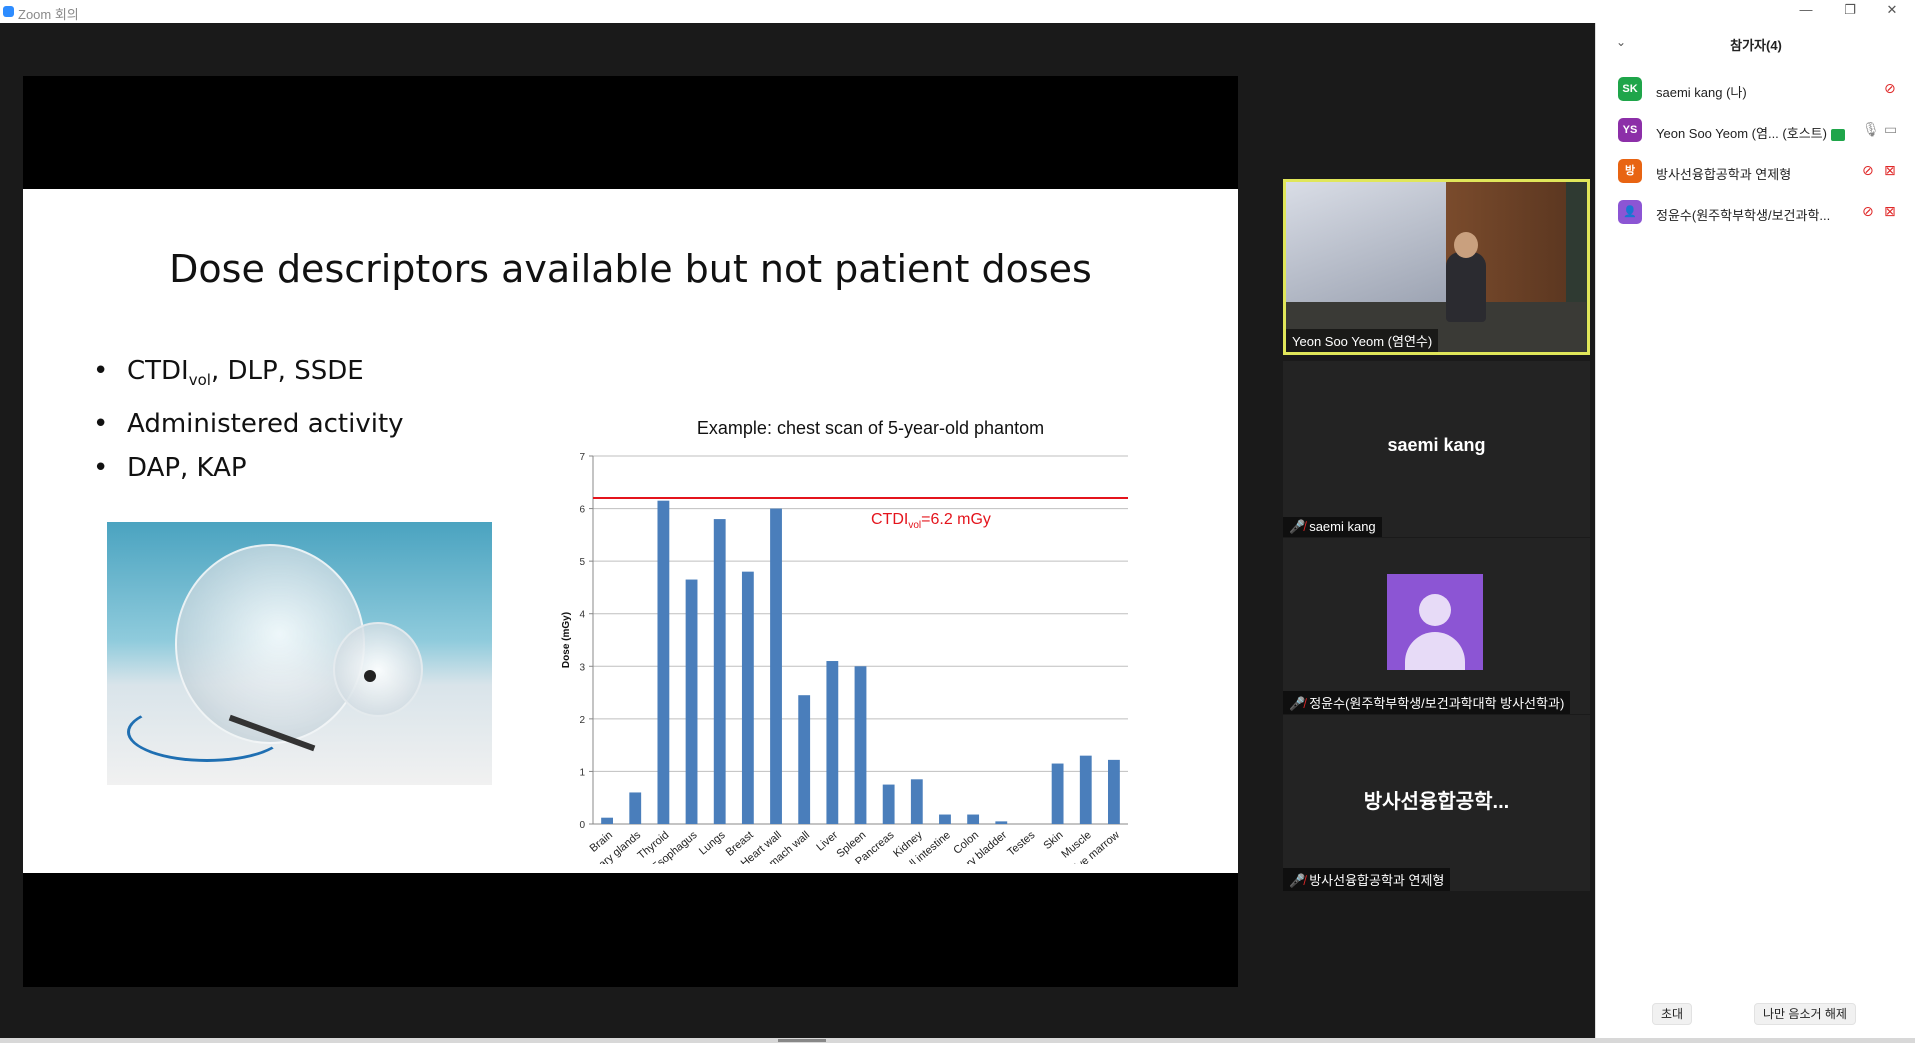  I want to click on y-tick-label: 1, so click(582, 772).